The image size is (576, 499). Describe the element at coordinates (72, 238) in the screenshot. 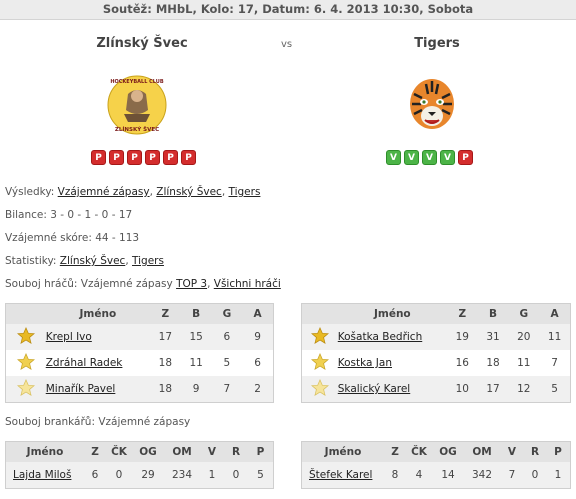

I see `score-line: Vzájemné skóre: 44 - 113` at that location.